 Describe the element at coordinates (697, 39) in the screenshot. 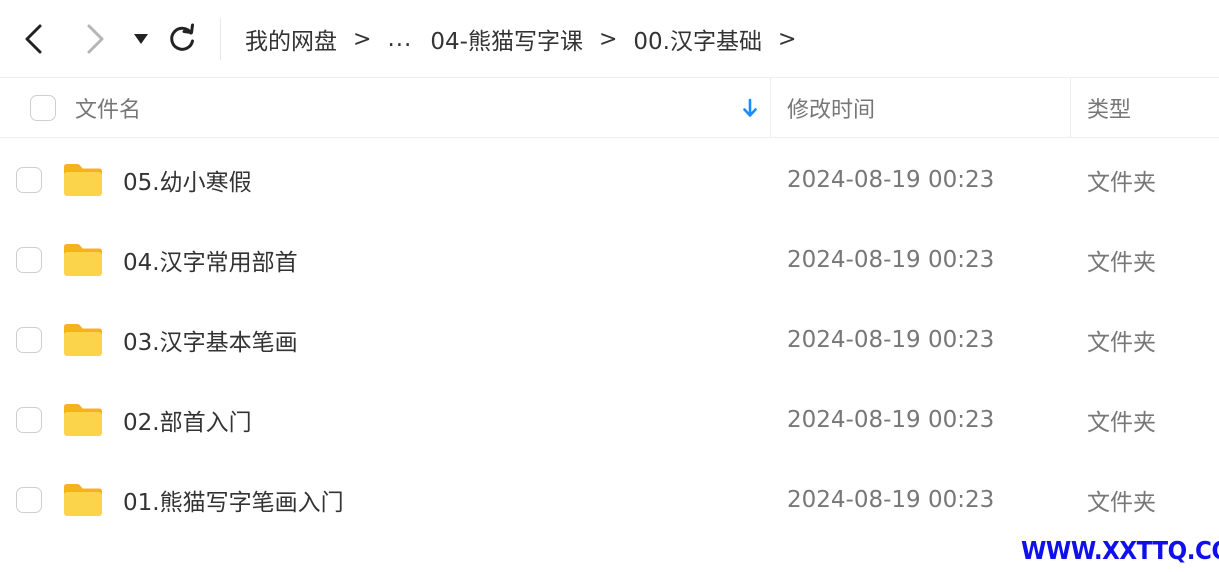

I see `breadcrumb-current: 00.汉字基础` at that location.